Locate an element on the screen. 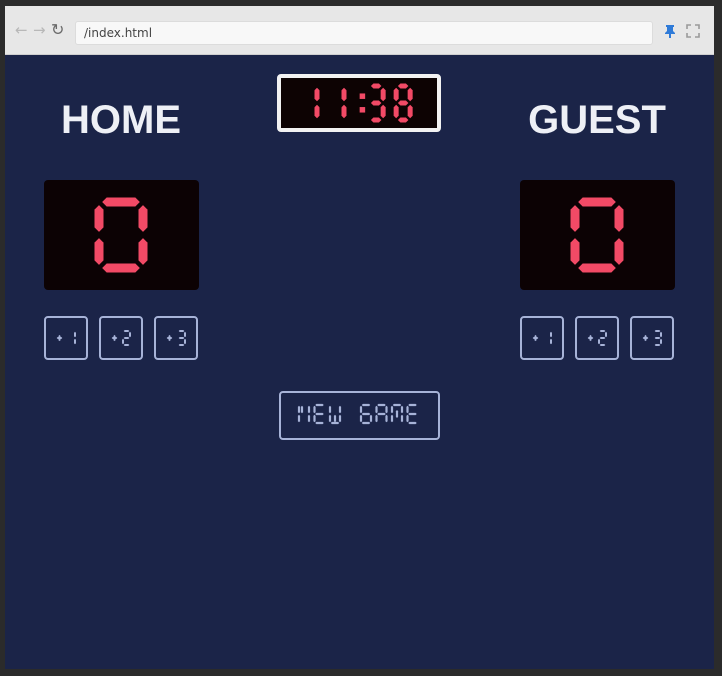 The width and height of the screenshot is (722, 676). home-plus-2-glyphs is located at coordinates (121, 338).